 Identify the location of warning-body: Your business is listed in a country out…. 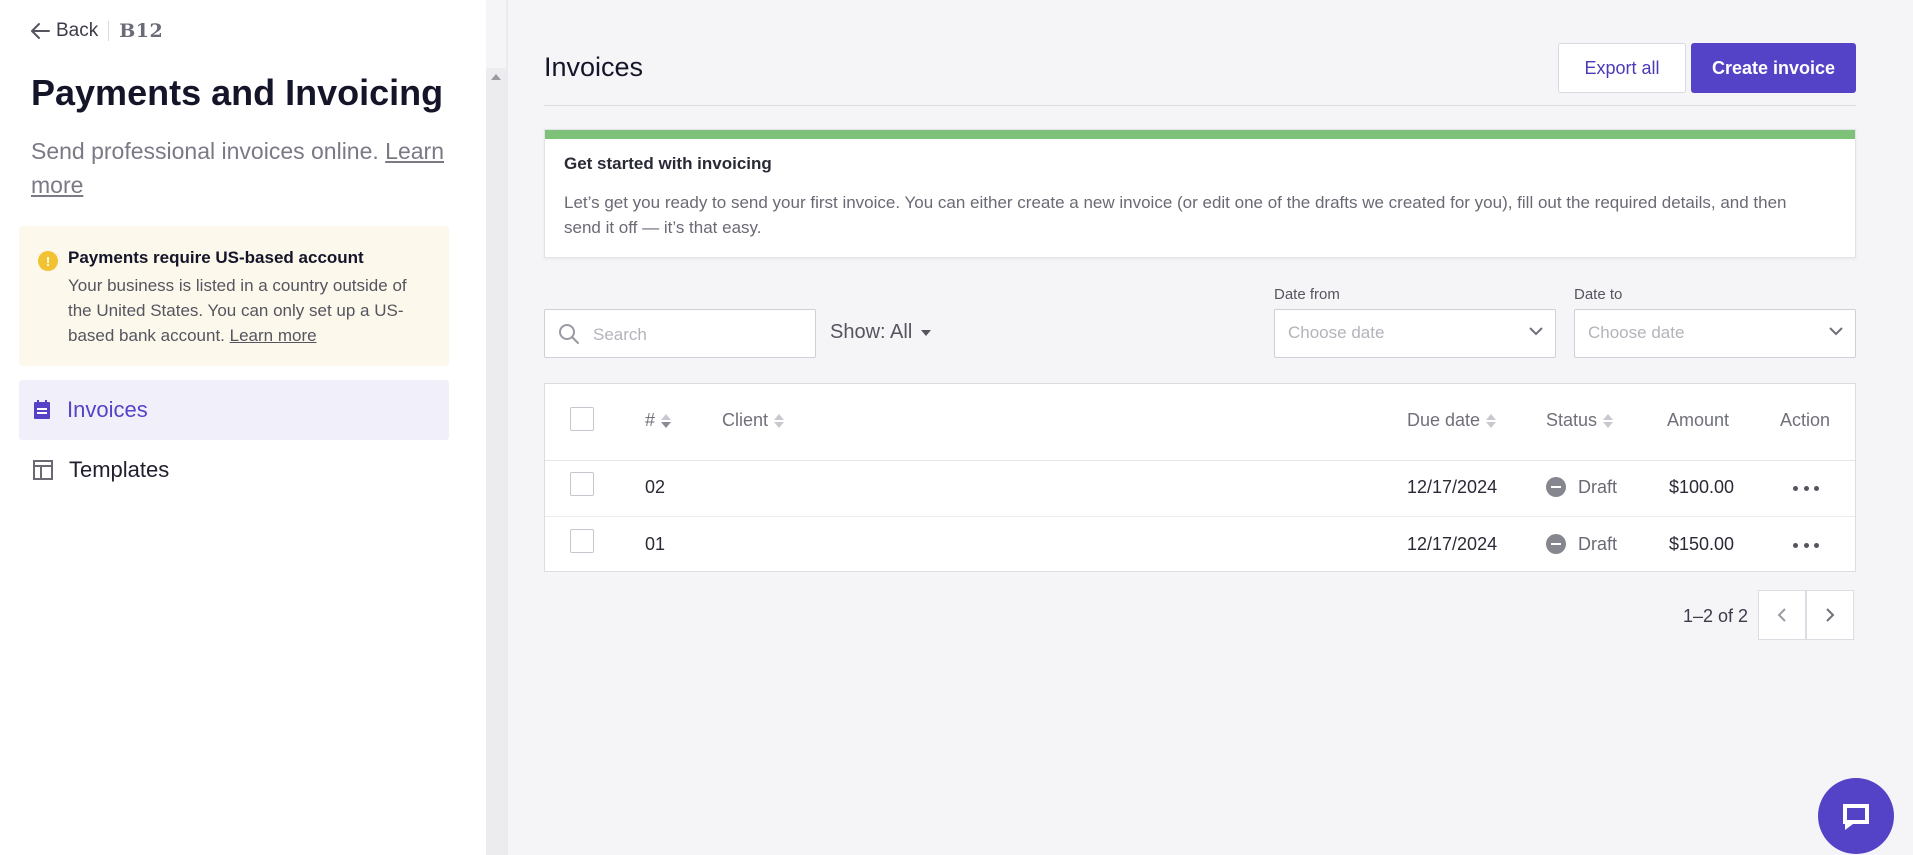
(238, 310).